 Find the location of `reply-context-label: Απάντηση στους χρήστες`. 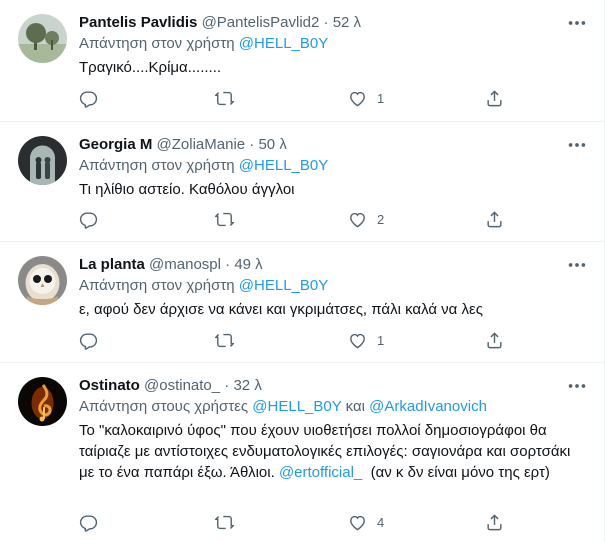

reply-context-label: Απάντηση στους χρήστες is located at coordinates (166, 406).